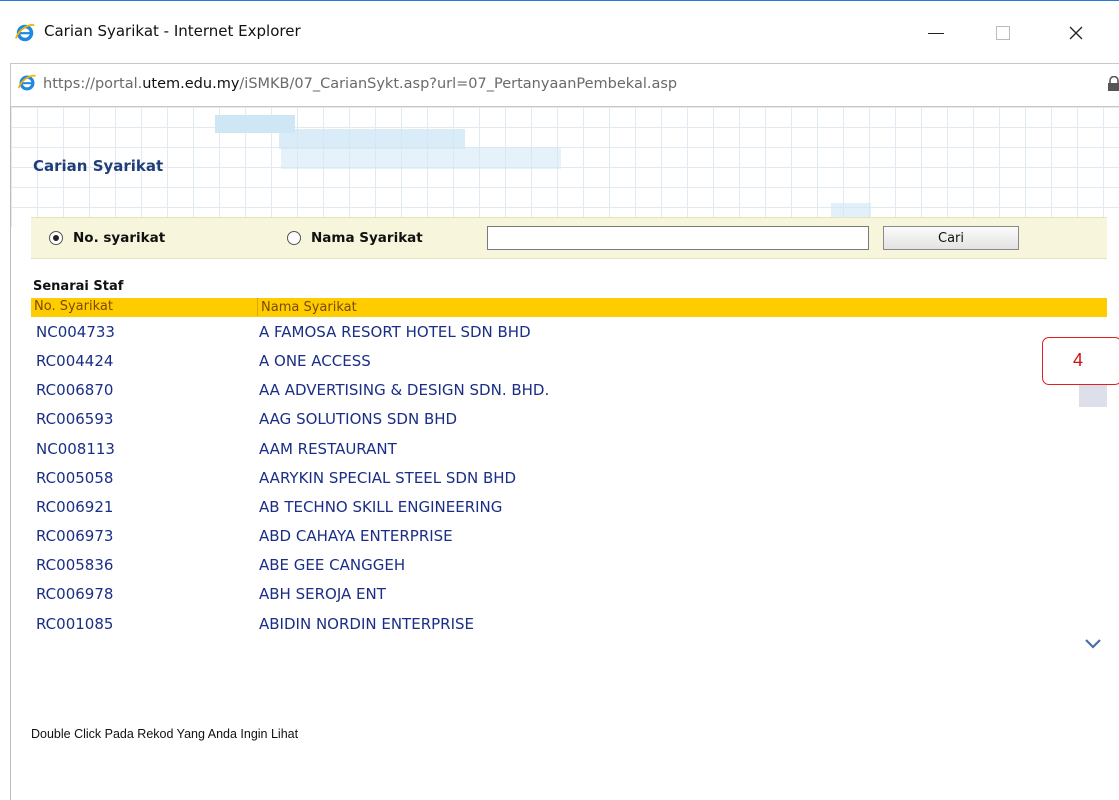  Describe the element at coordinates (551, 478) in the screenshot. I see `table-row: RC005058 AARYKIN SPECIAL STEEL SDN BHD` at that location.